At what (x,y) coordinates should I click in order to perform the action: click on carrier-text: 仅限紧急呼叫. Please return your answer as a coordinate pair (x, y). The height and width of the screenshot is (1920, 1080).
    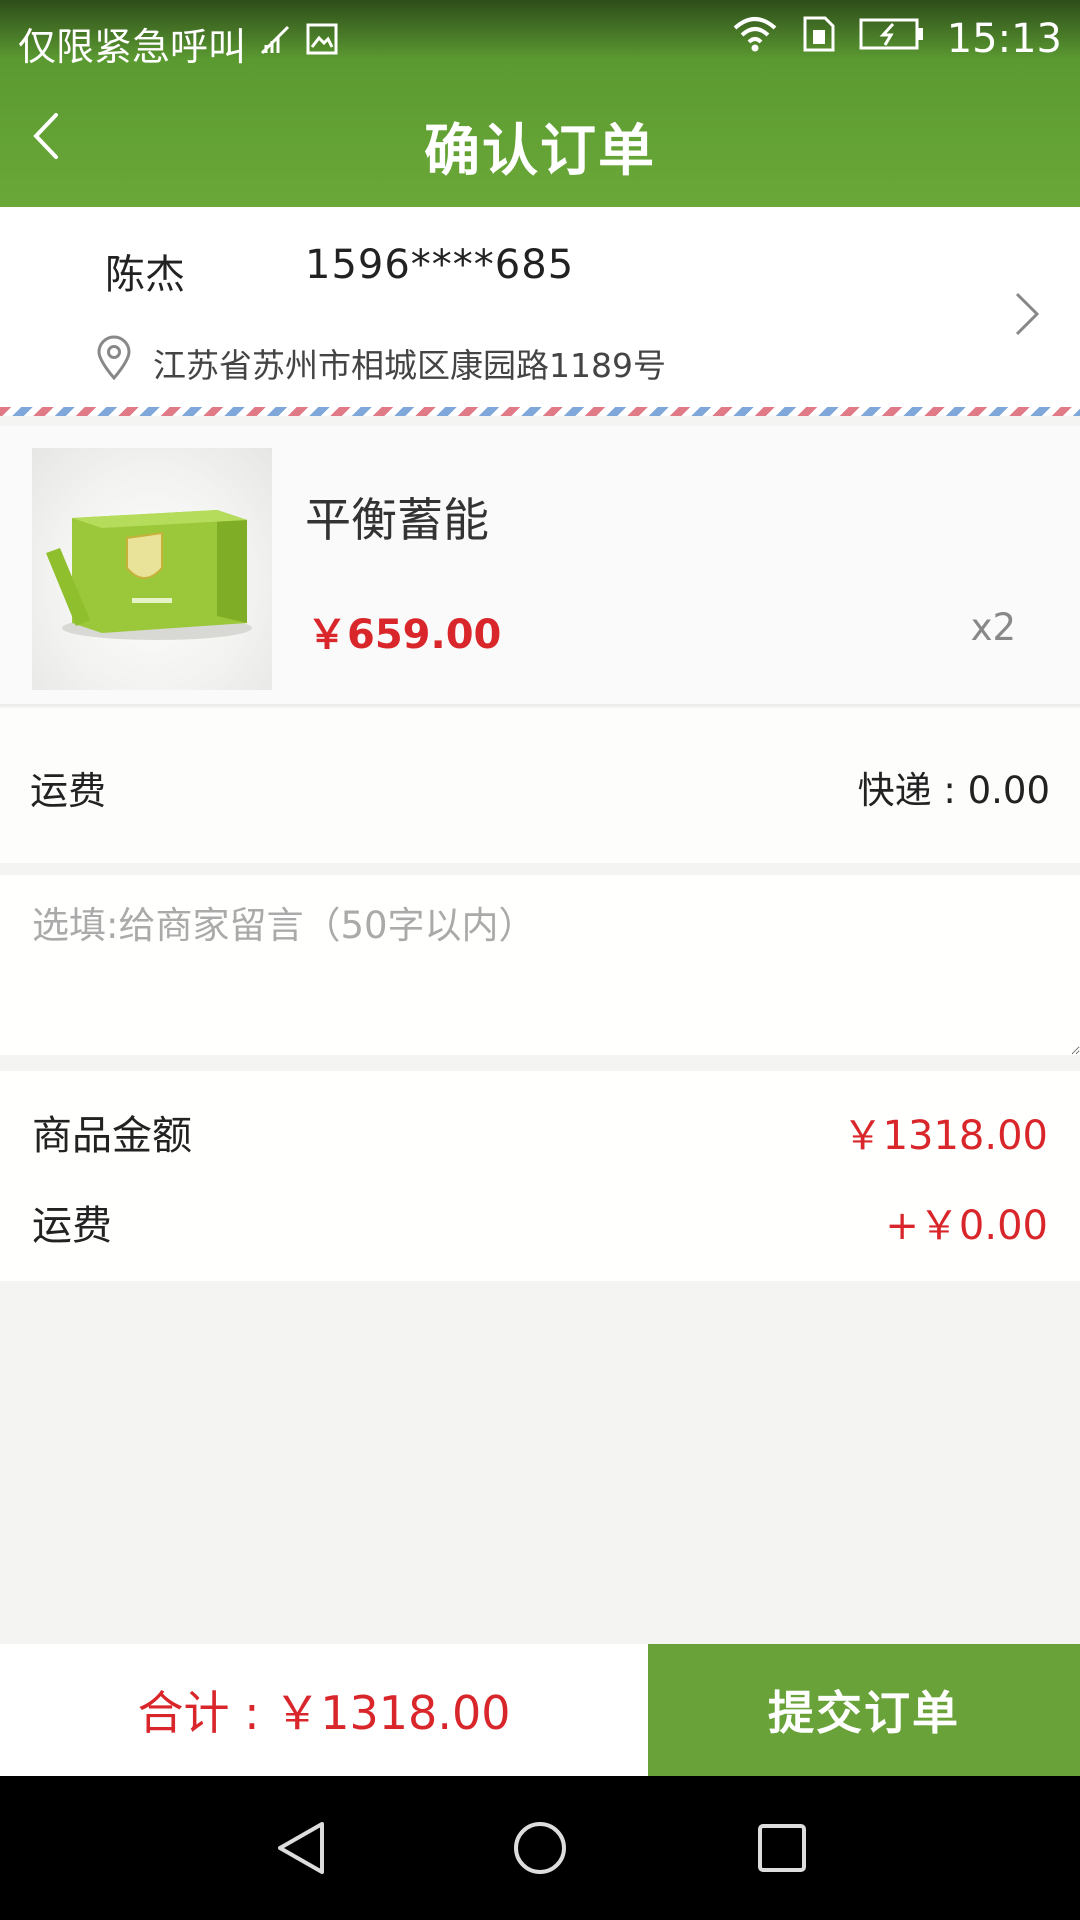
    Looking at the image, I should click on (132, 47).